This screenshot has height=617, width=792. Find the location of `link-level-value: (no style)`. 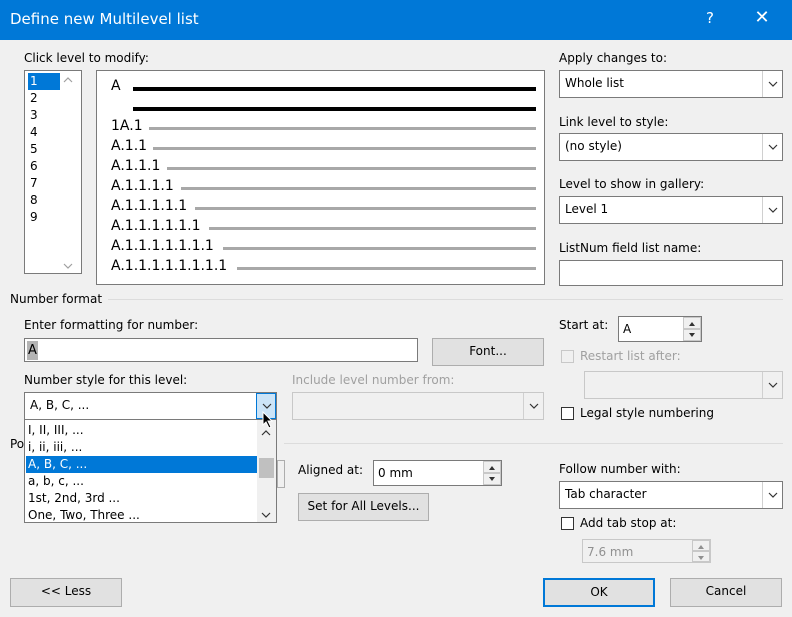

link-level-value: (no style) is located at coordinates (593, 146).